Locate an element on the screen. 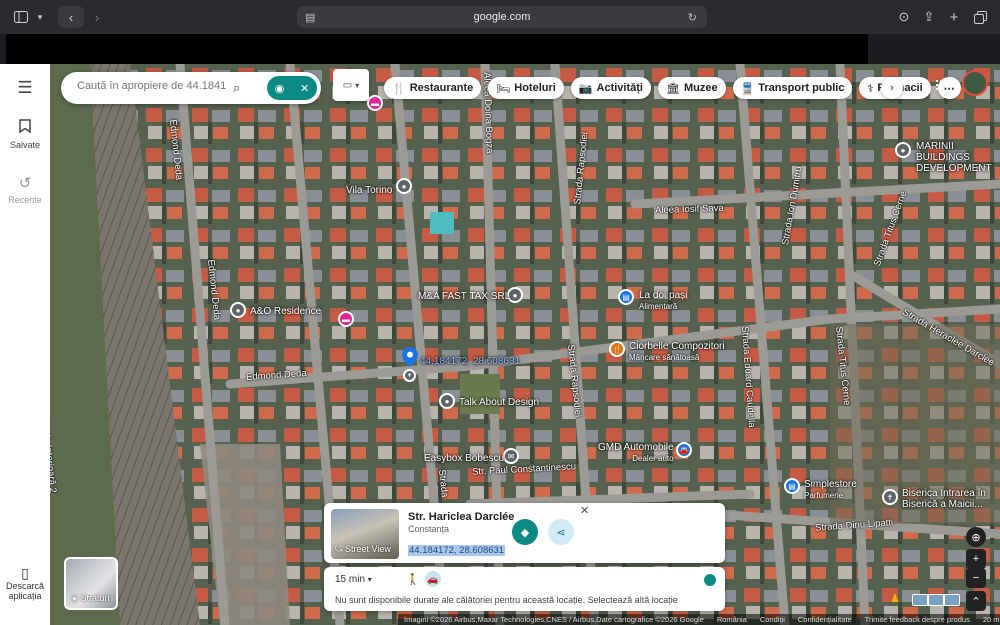  close-icon: ✕ is located at coordinates (304, 88).